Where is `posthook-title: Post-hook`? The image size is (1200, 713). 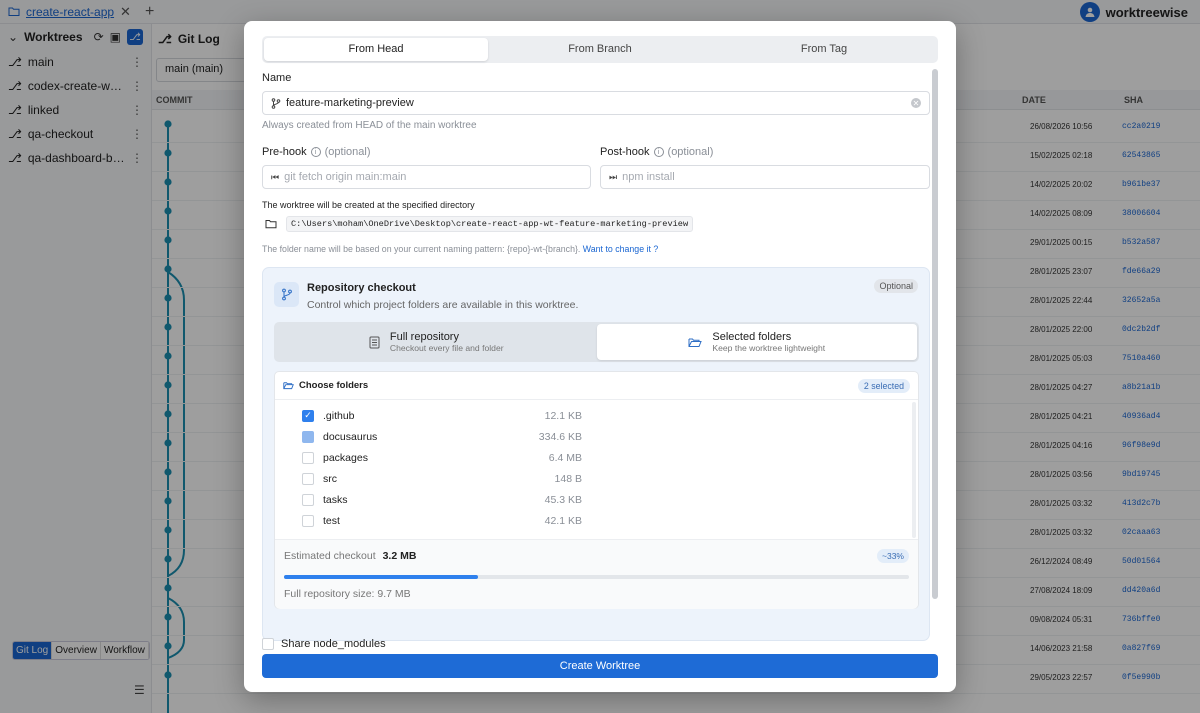
posthook-title: Post-hook is located at coordinates (625, 152).